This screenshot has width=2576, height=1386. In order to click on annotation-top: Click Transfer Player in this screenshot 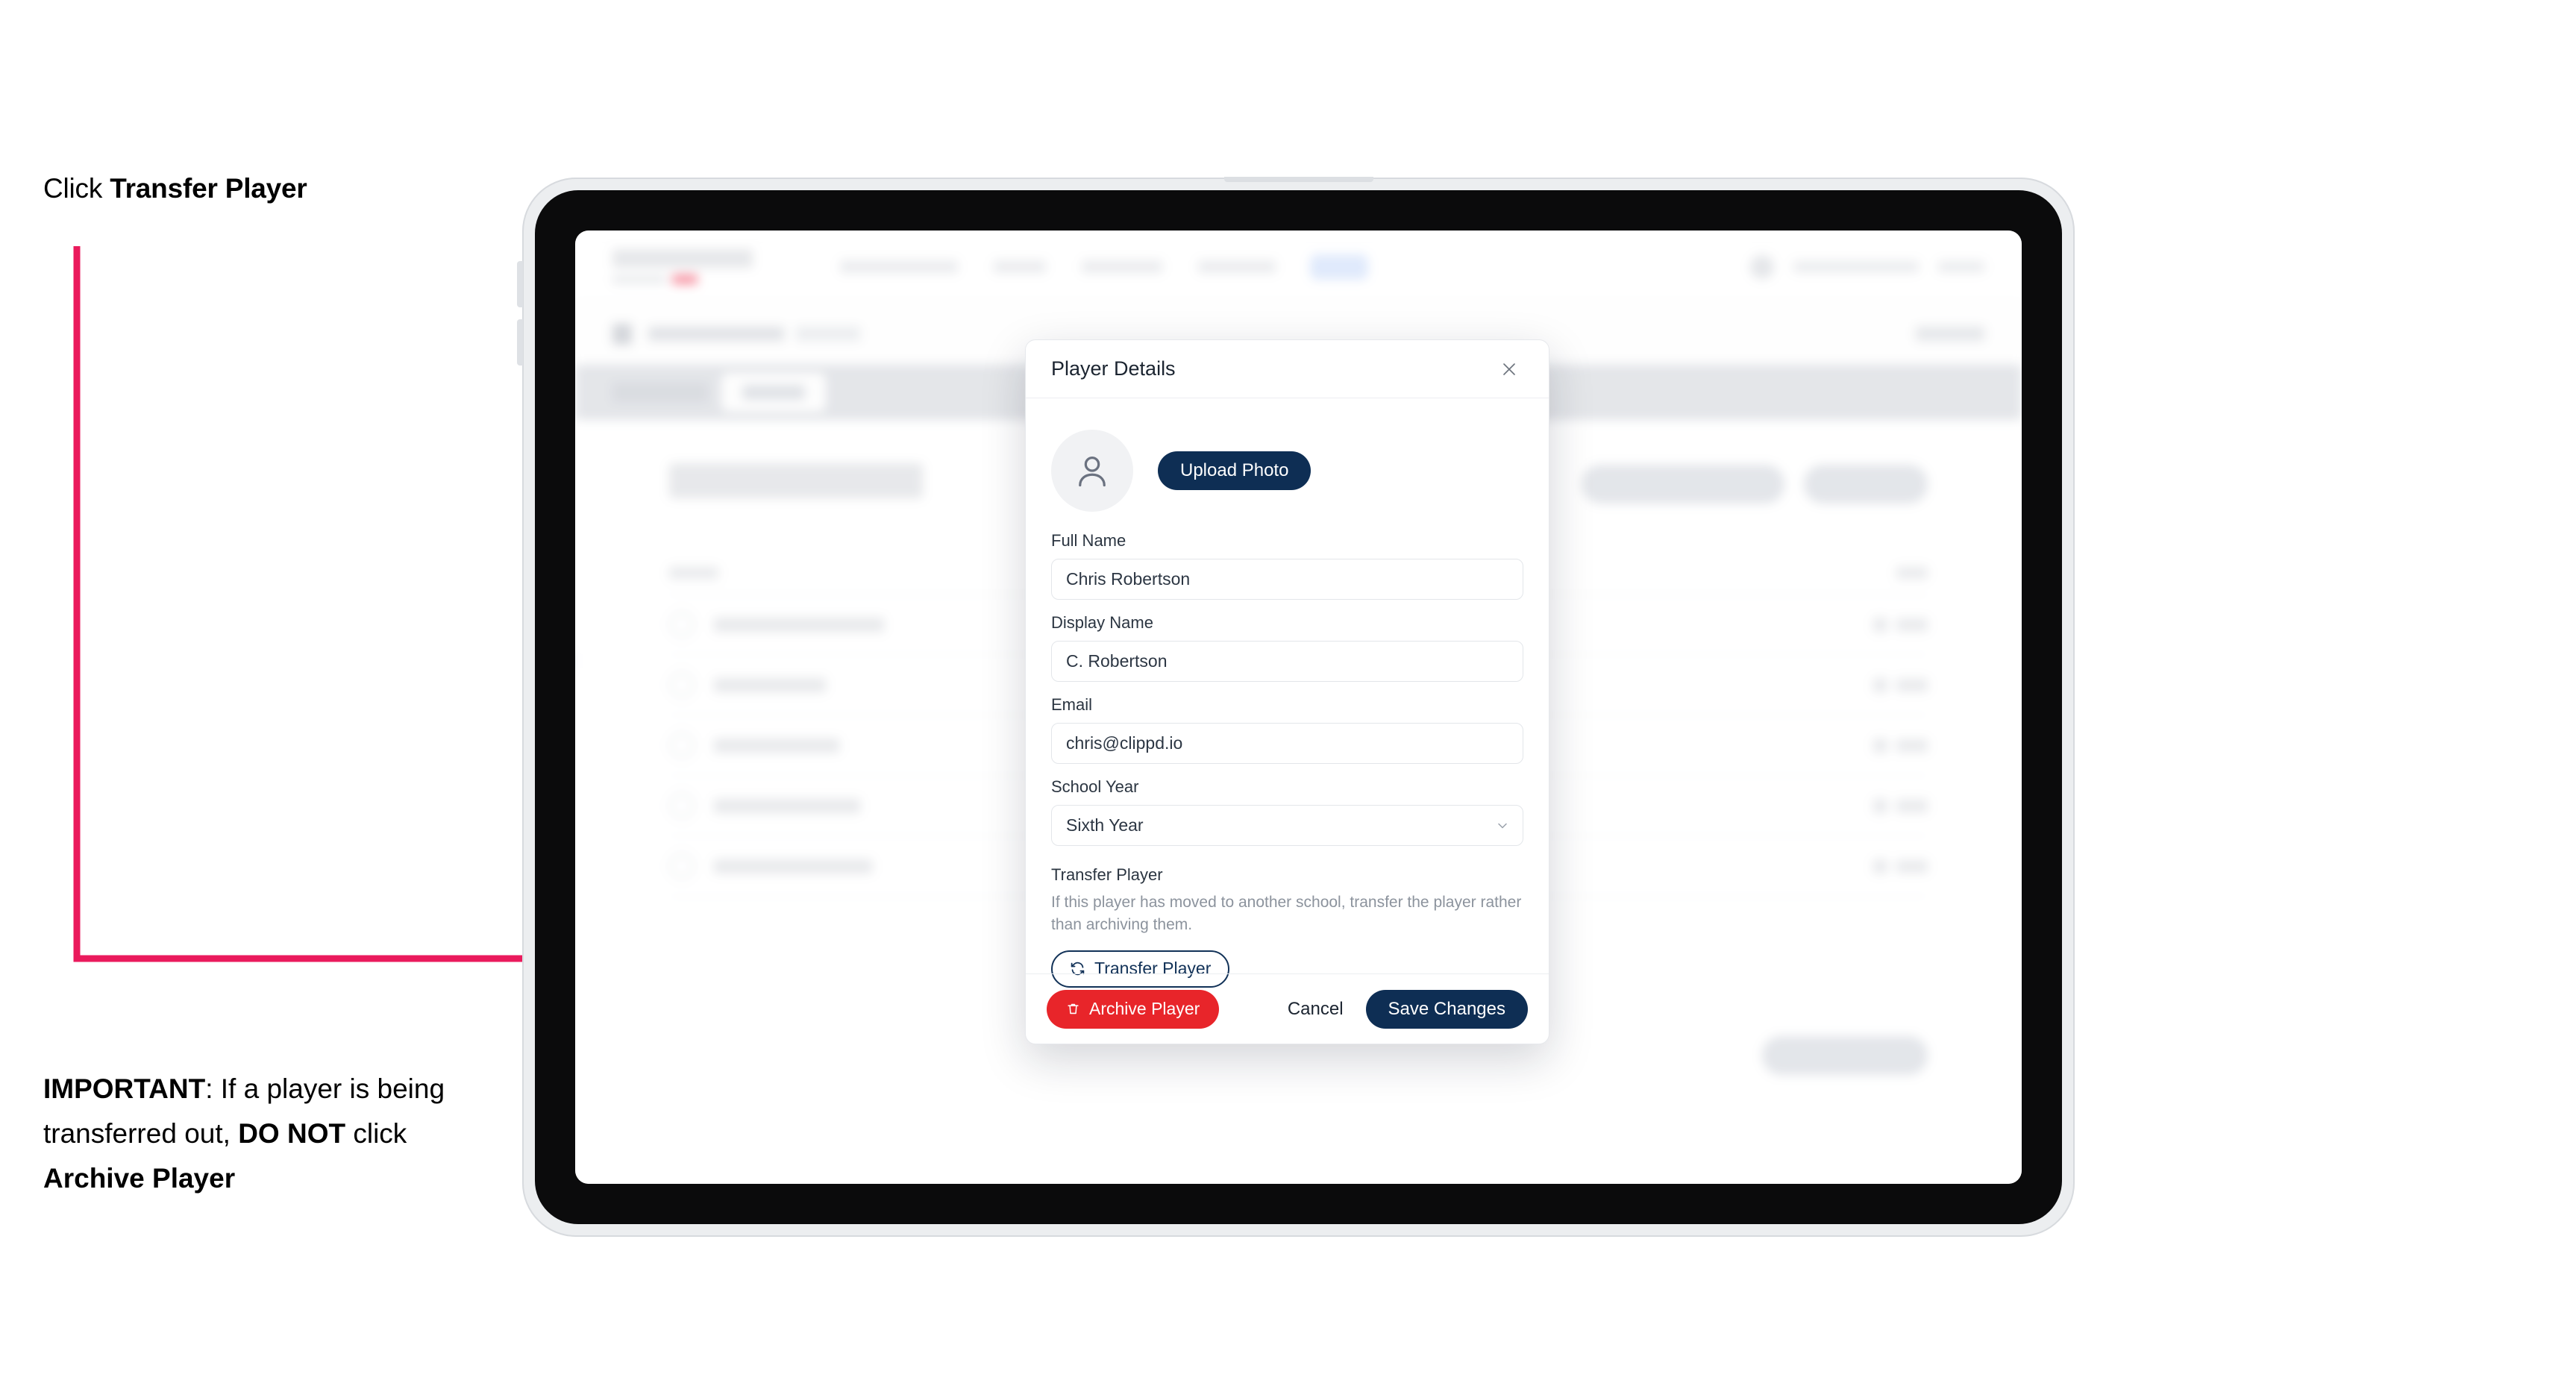, I will do `click(175, 188)`.